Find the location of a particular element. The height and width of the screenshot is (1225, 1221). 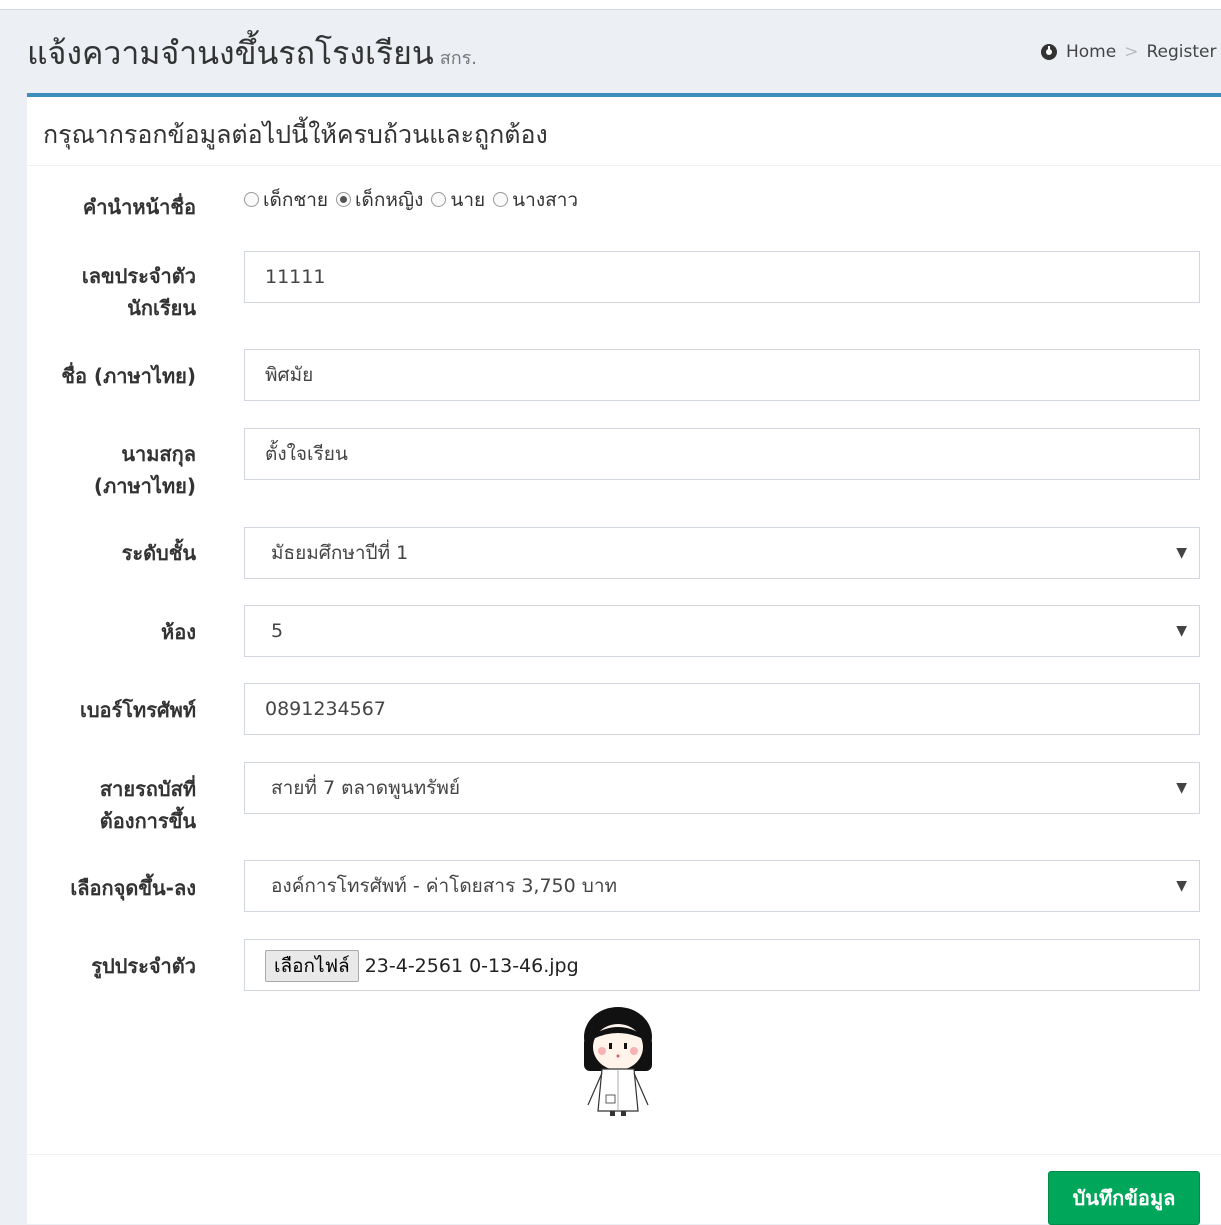

last-name-label-line1: นามสกุล is located at coordinates (158, 454).